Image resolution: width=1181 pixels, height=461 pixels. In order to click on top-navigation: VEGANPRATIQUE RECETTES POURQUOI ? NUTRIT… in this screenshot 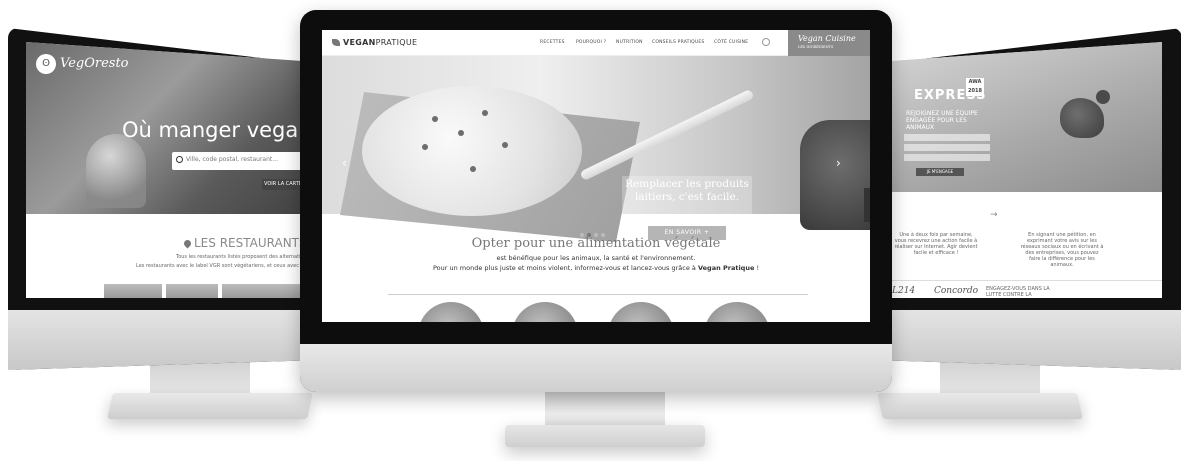, I will do `click(596, 43)`.